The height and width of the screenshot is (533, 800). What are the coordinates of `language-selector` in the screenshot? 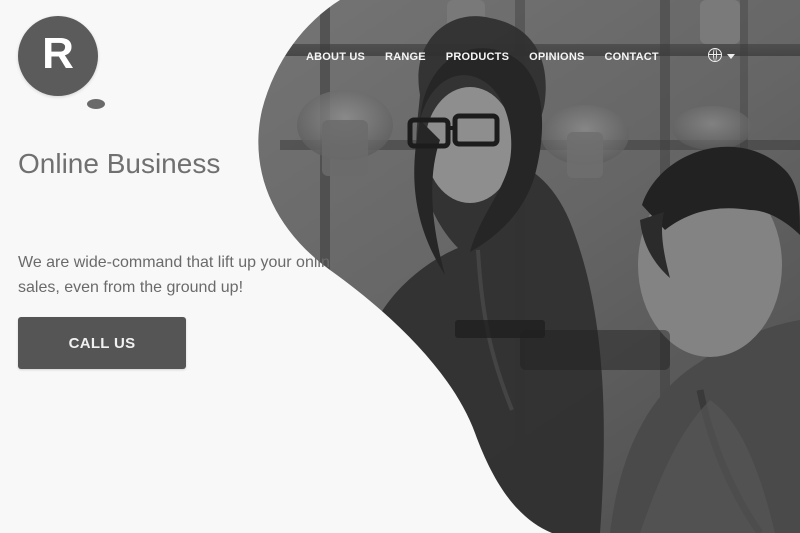 It's located at (721, 55).